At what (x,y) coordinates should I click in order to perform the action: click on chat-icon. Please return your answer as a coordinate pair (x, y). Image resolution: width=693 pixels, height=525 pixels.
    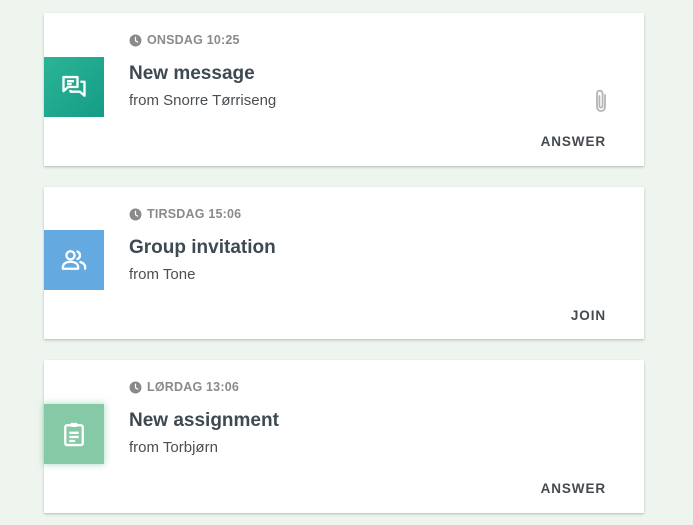
    Looking at the image, I should click on (74, 86).